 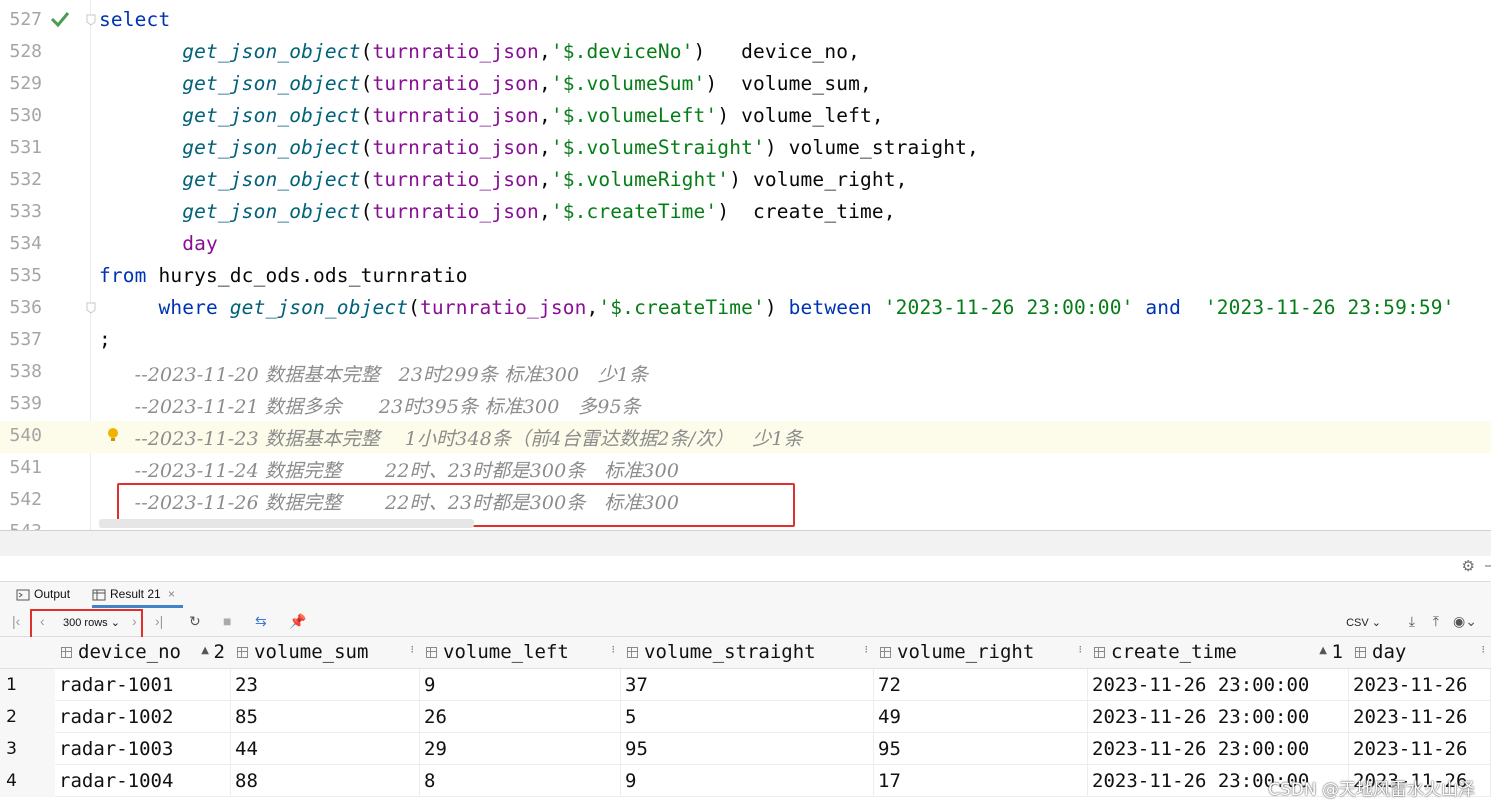 What do you see at coordinates (745, 405) in the screenshot?
I see `code-line: 539 --2023-11-21 数据多余 23时395条 标准300 多95条` at bounding box center [745, 405].